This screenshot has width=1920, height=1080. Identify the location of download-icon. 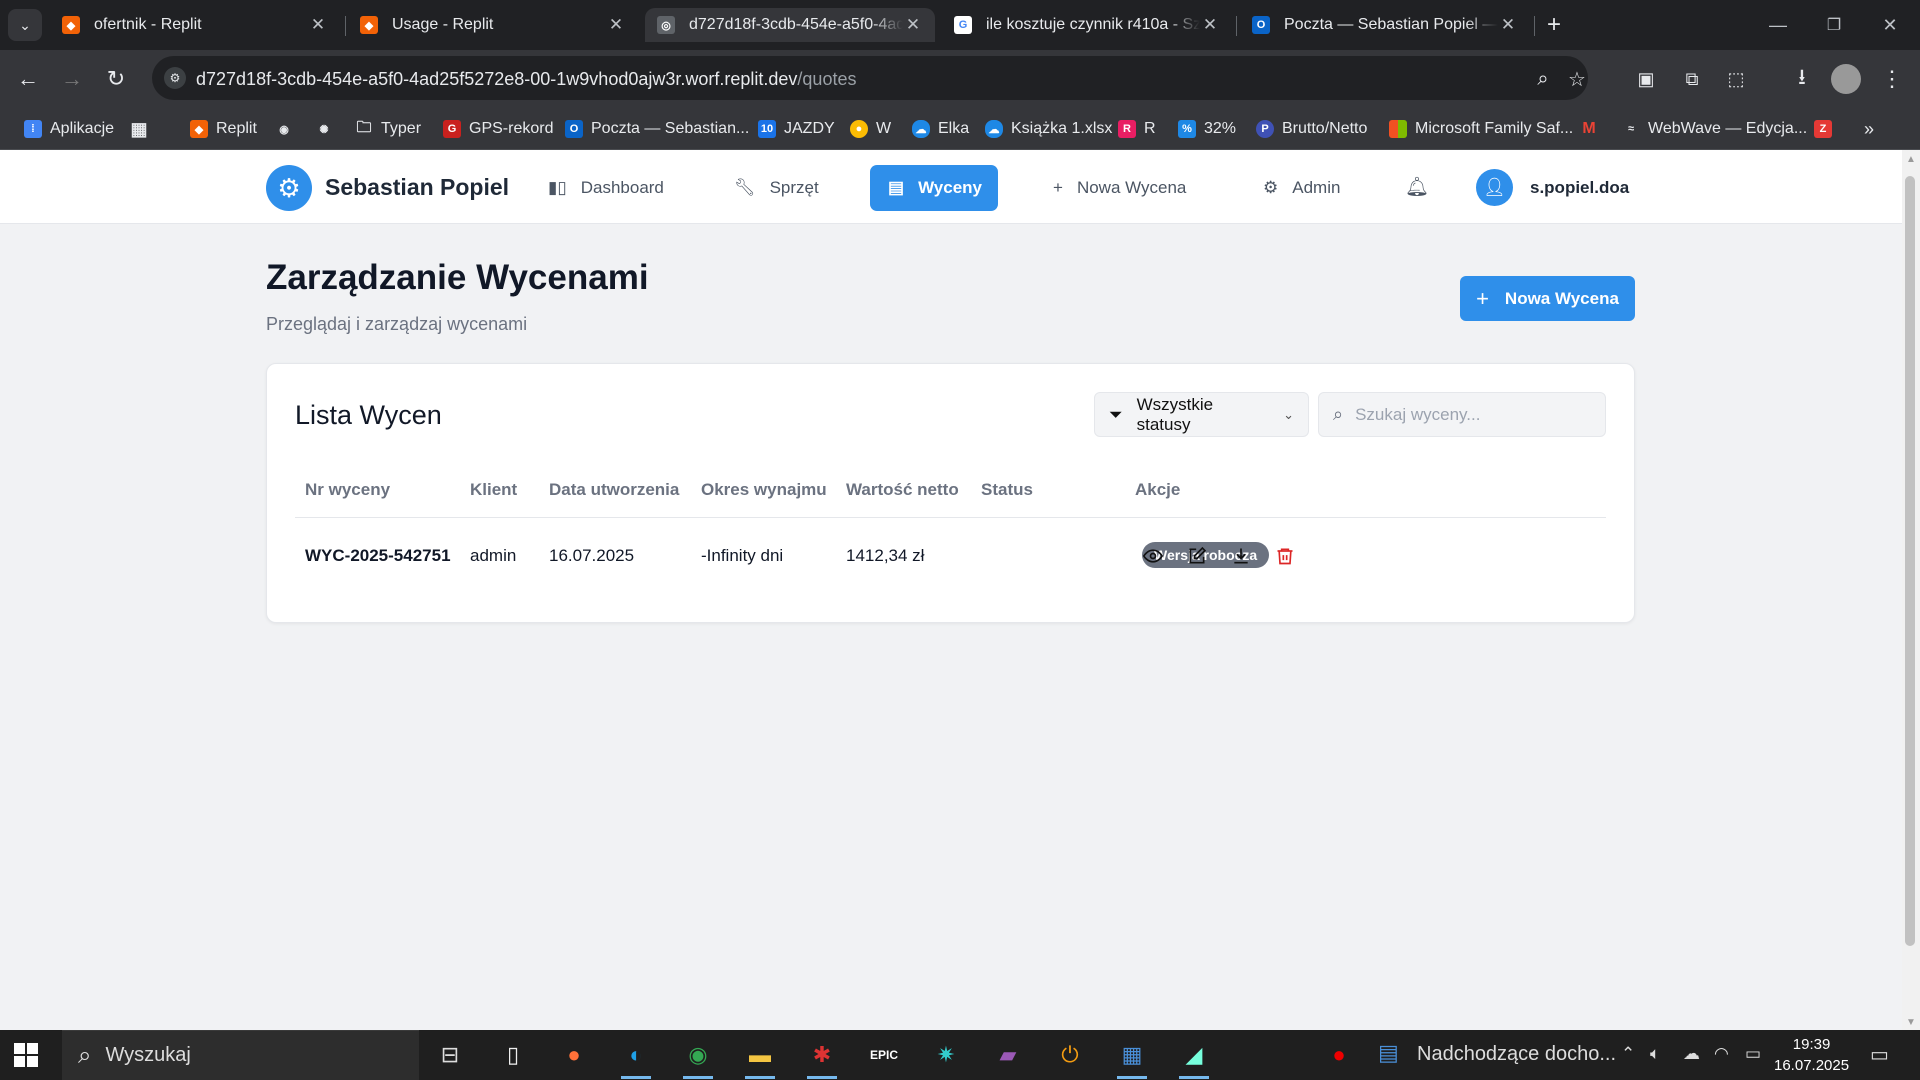
(1241, 556).